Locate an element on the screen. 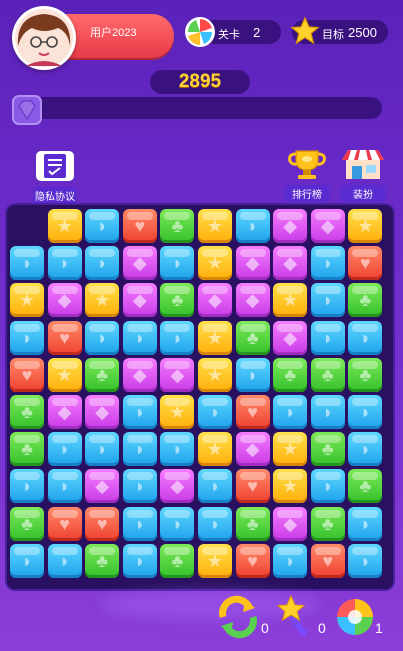  magic-wand-powerup is located at coordinates (297, 616).